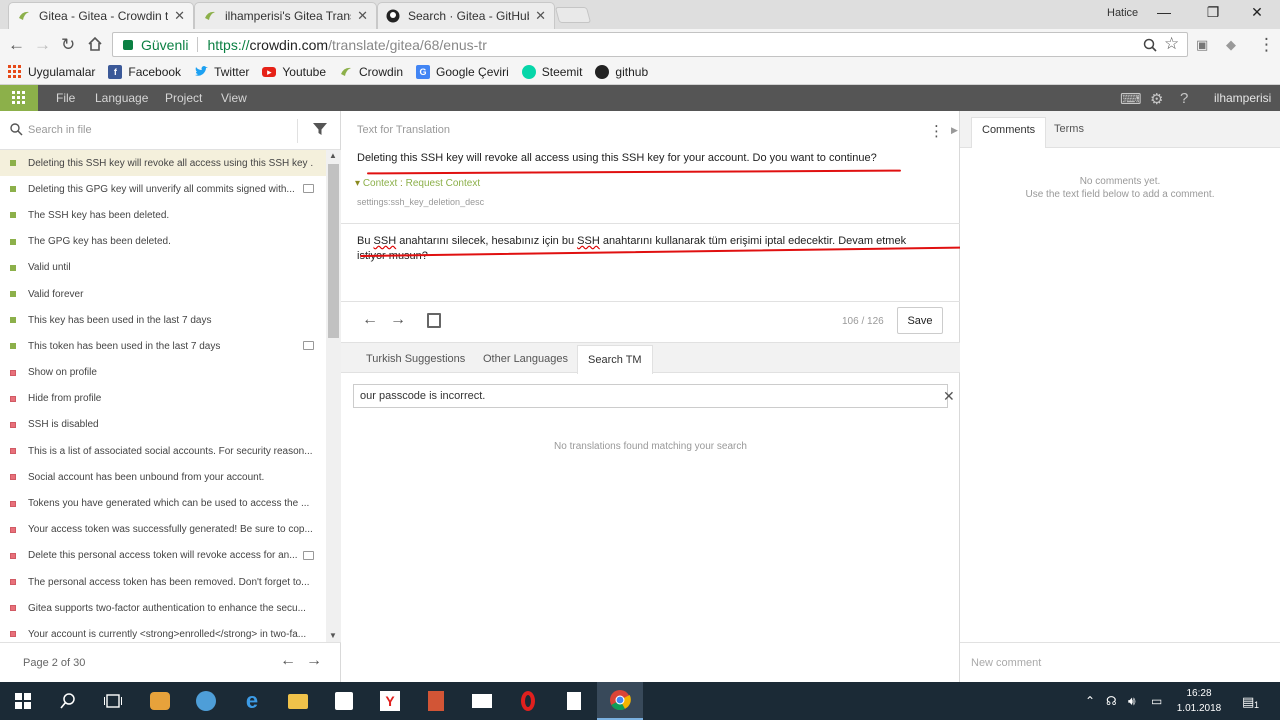  Describe the element at coordinates (482, 701) in the screenshot. I see `taskbar-mail` at that location.